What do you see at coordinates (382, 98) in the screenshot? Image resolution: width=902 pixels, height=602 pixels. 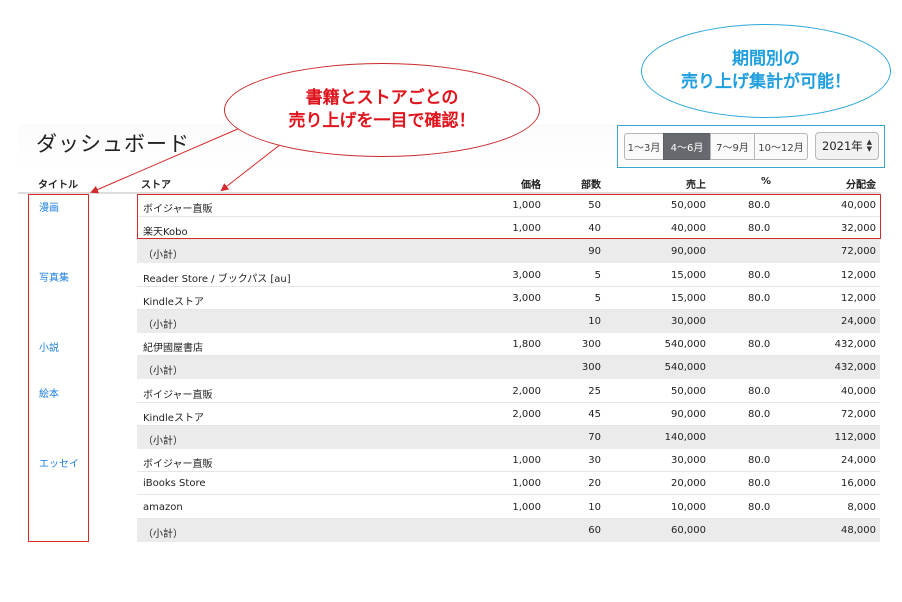 I see `callout-store-sales-line1: 書籍とストアごとの` at bounding box center [382, 98].